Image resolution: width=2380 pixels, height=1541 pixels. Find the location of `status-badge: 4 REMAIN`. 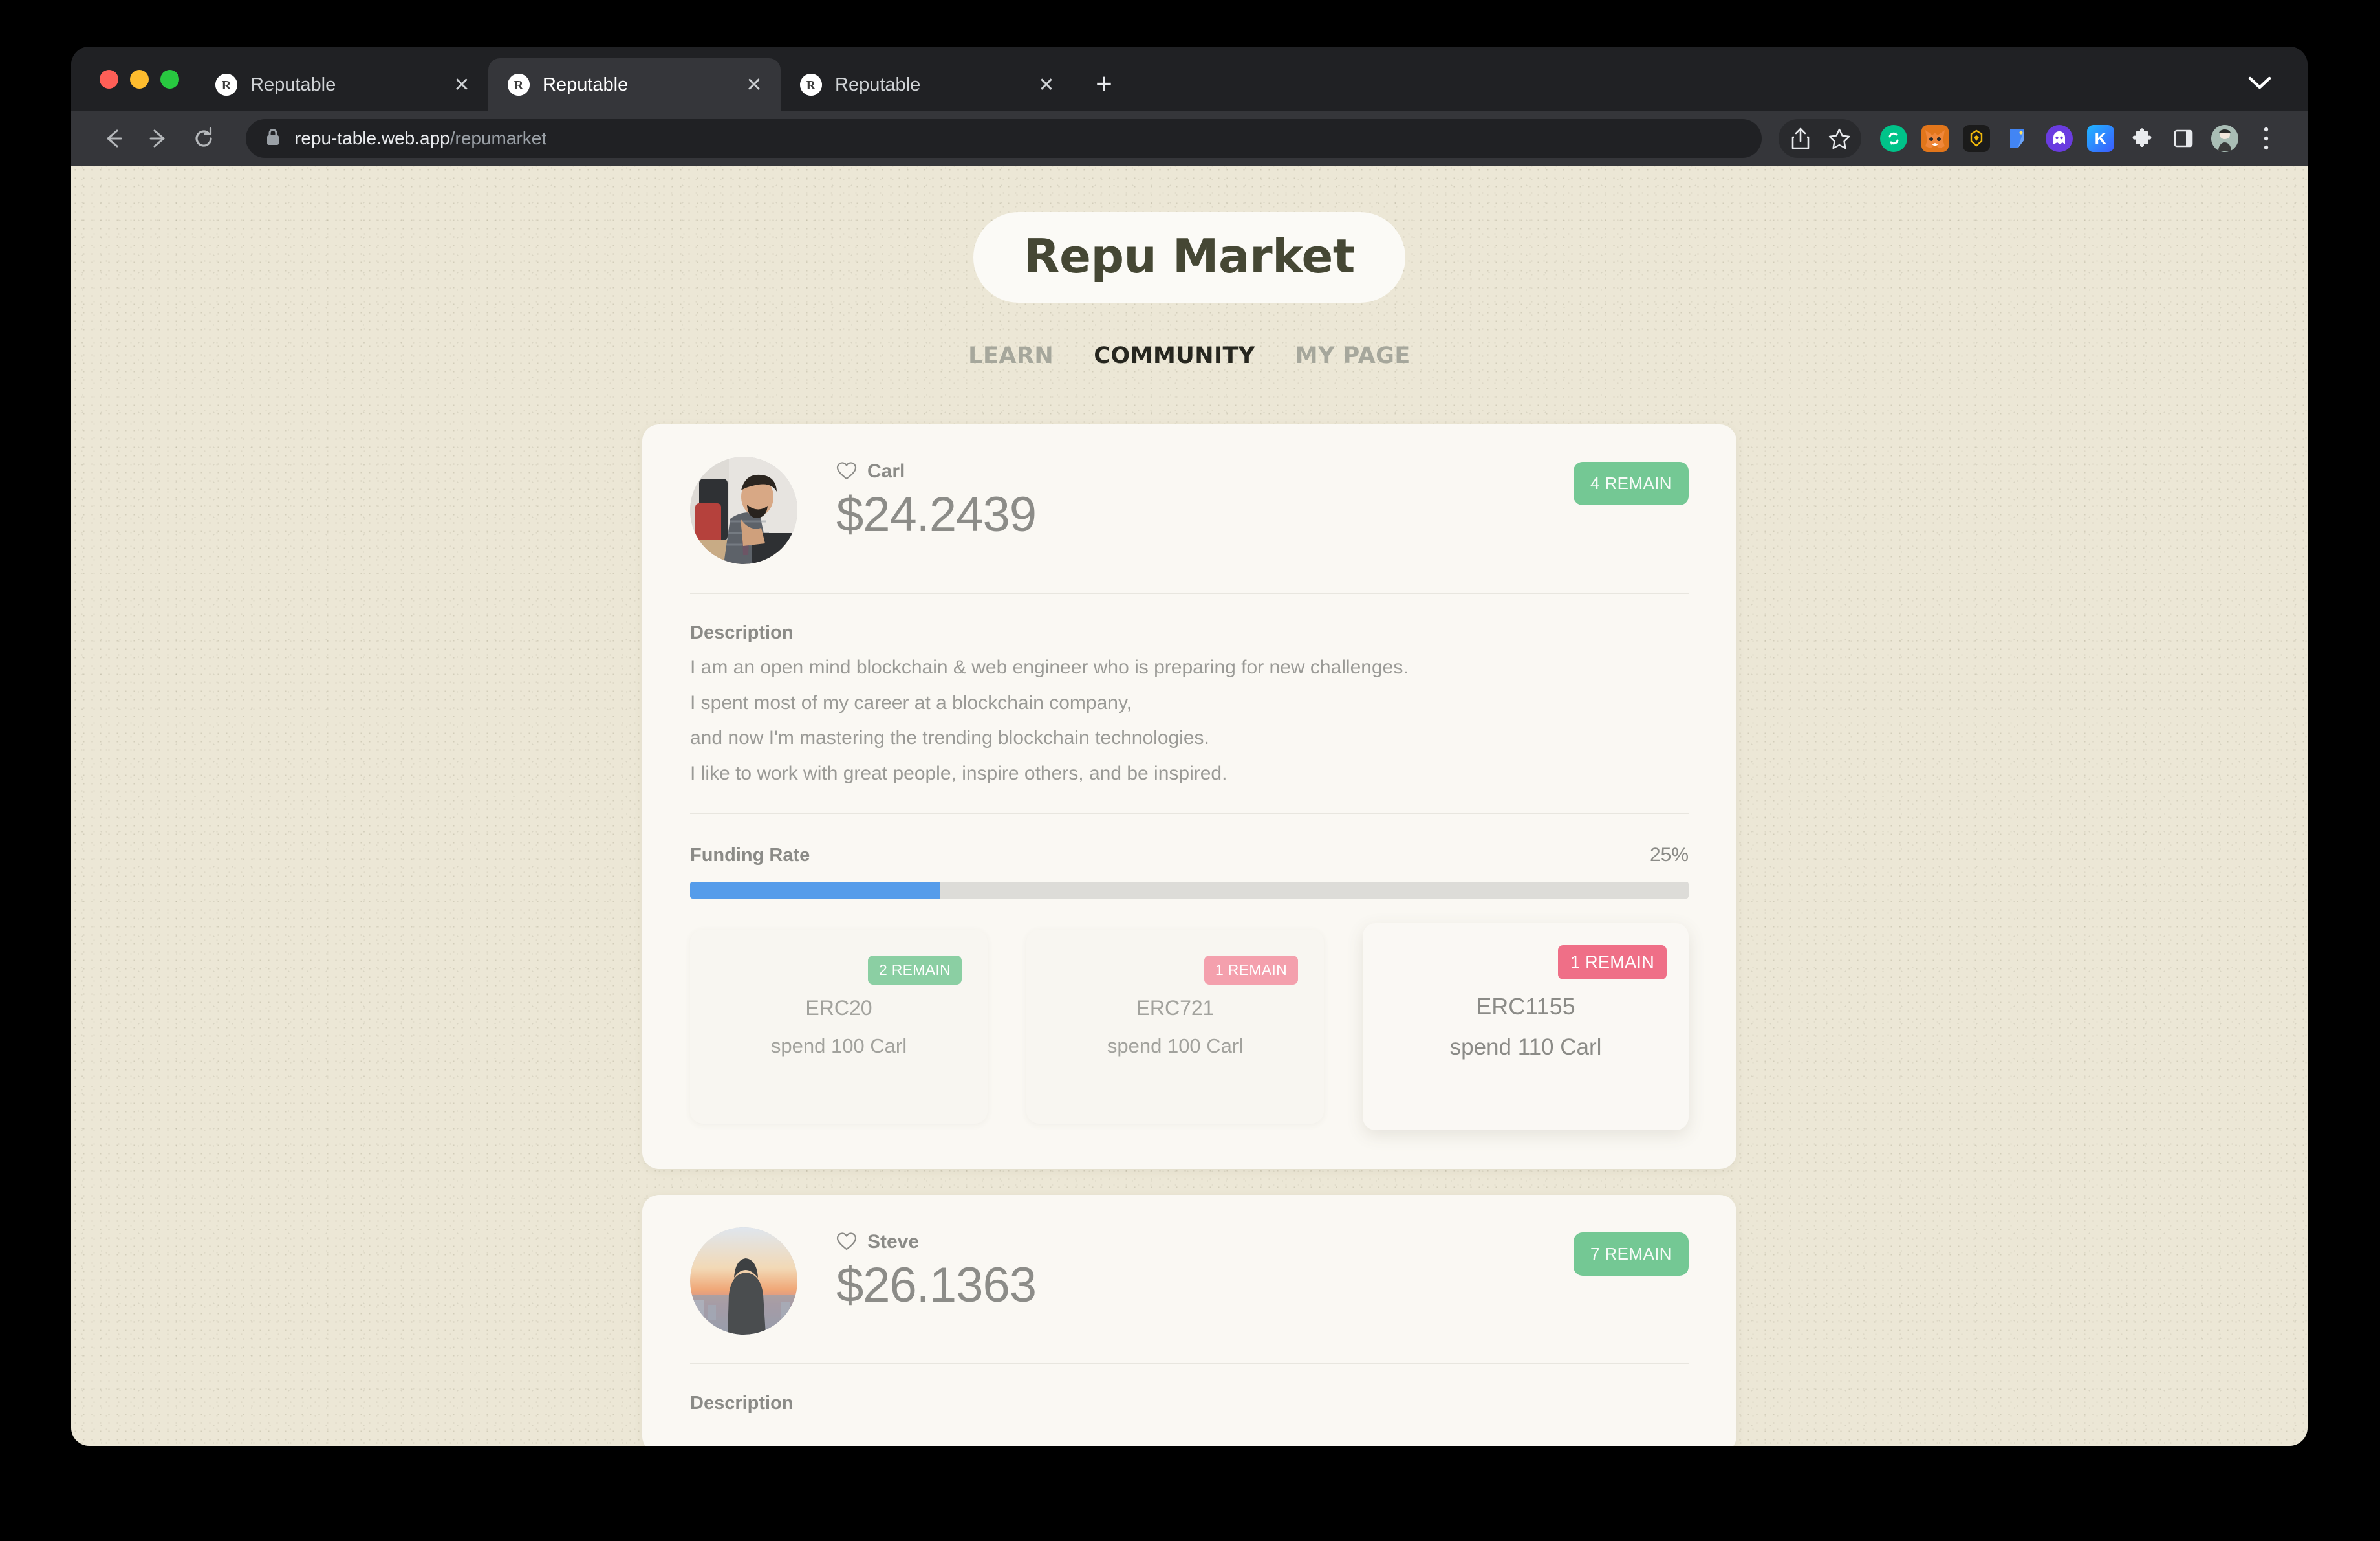

status-badge: 4 REMAIN is located at coordinates (1631, 483).